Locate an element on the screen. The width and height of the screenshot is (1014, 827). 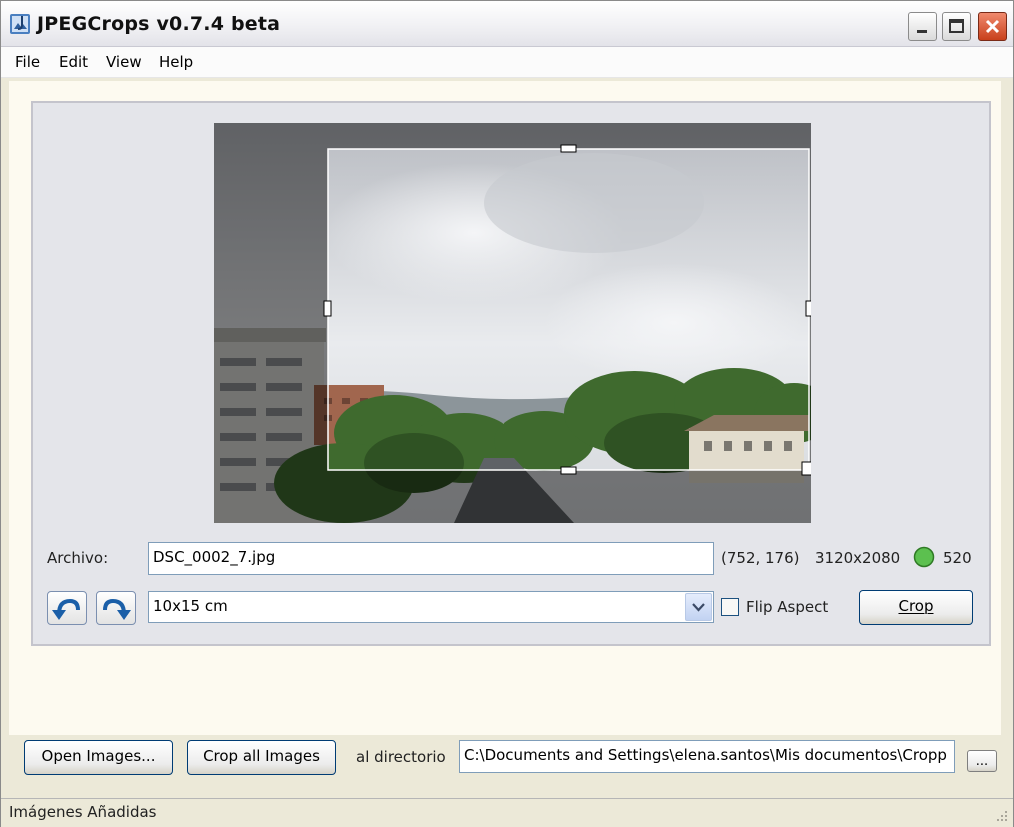
crop-button-label: Crop is located at coordinates (916, 606).